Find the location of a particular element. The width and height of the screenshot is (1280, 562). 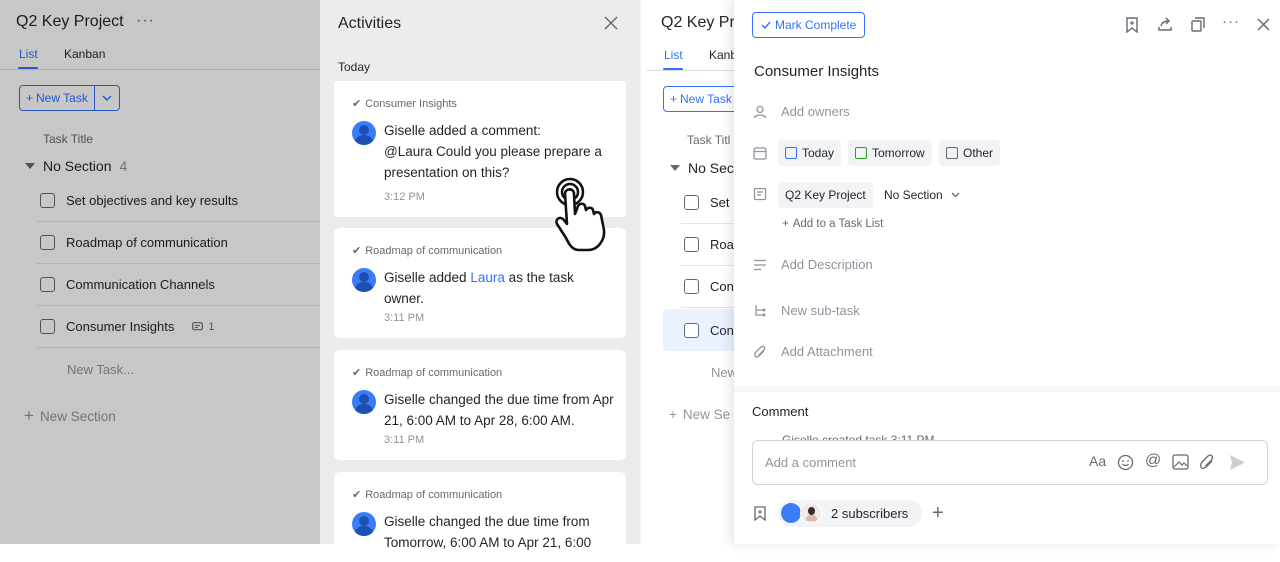

task-rows: Set Roa Con is located at coordinates (711, 245).